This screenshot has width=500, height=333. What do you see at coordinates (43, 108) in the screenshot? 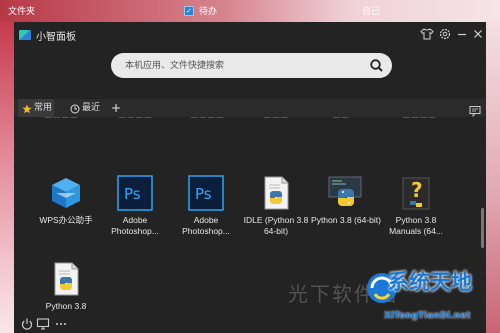
I see `tab-frequent-label: 常用` at bounding box center [43, 108].